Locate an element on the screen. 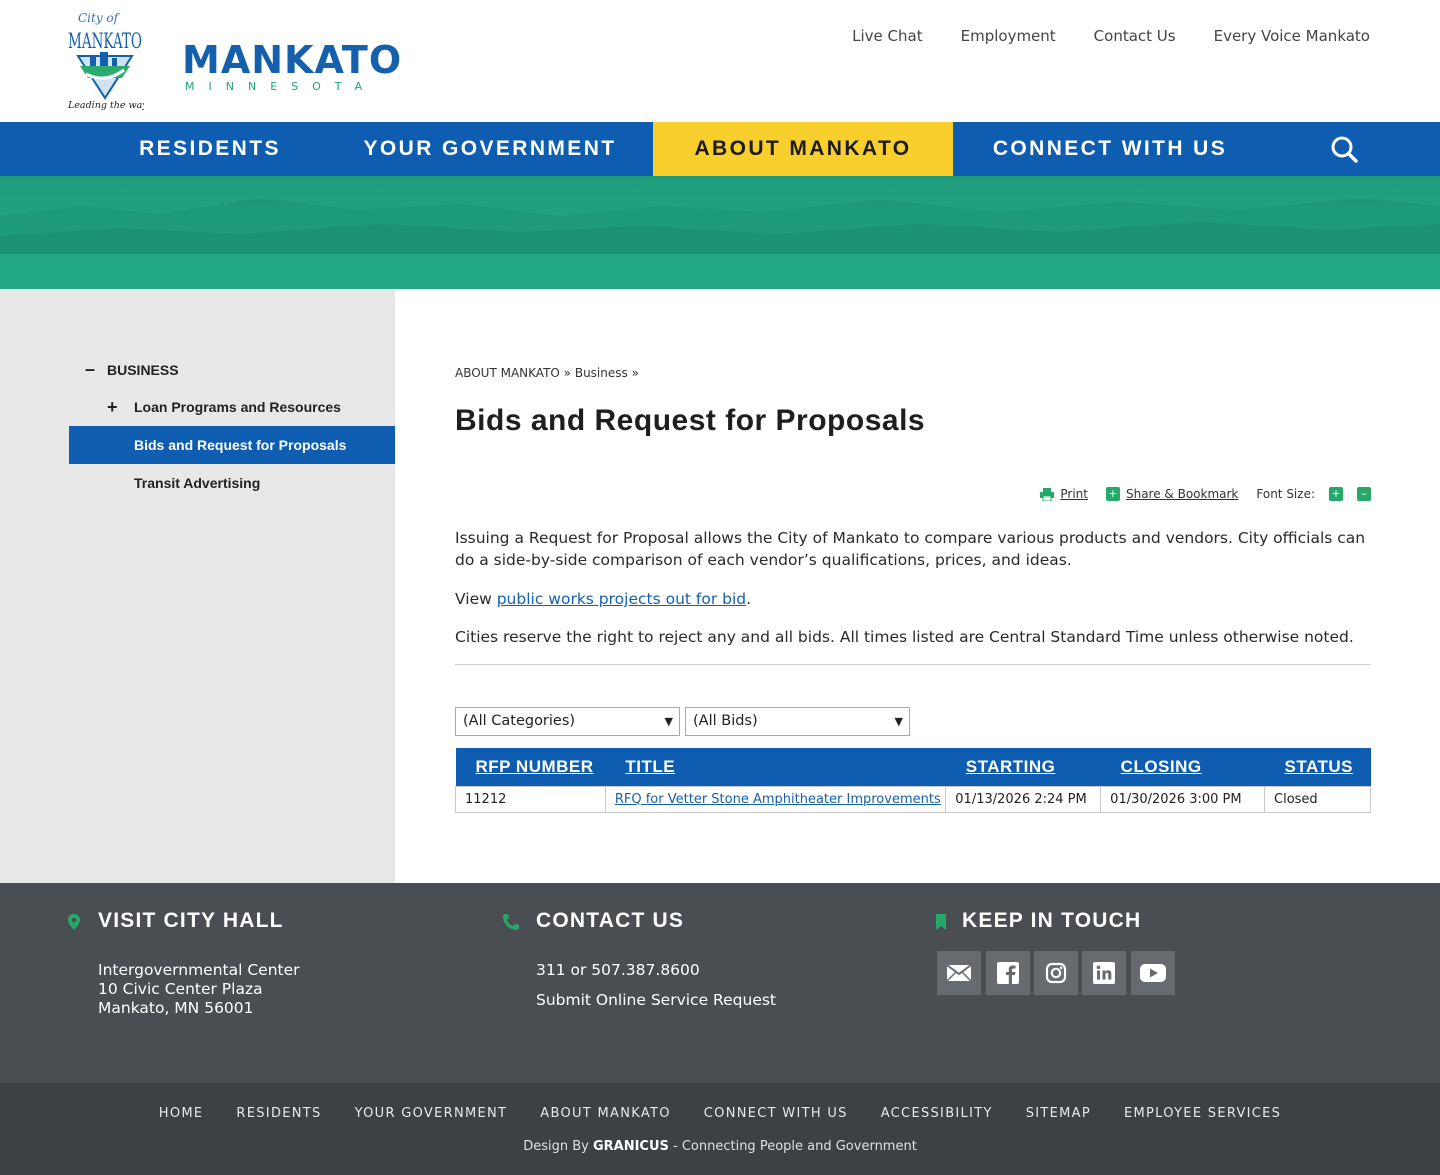 This screenshot has width=1440, height=1175. footer-link-sitemap: SITEMAP is located at coordinates (1058, 1113).